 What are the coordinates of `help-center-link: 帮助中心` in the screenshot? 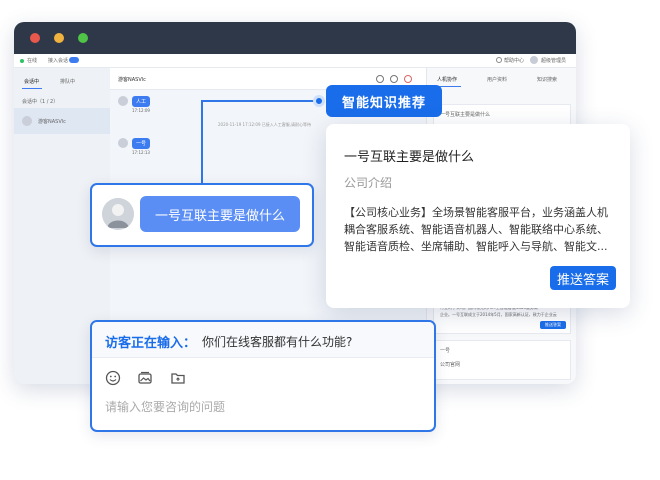 It's located at (514, 60).